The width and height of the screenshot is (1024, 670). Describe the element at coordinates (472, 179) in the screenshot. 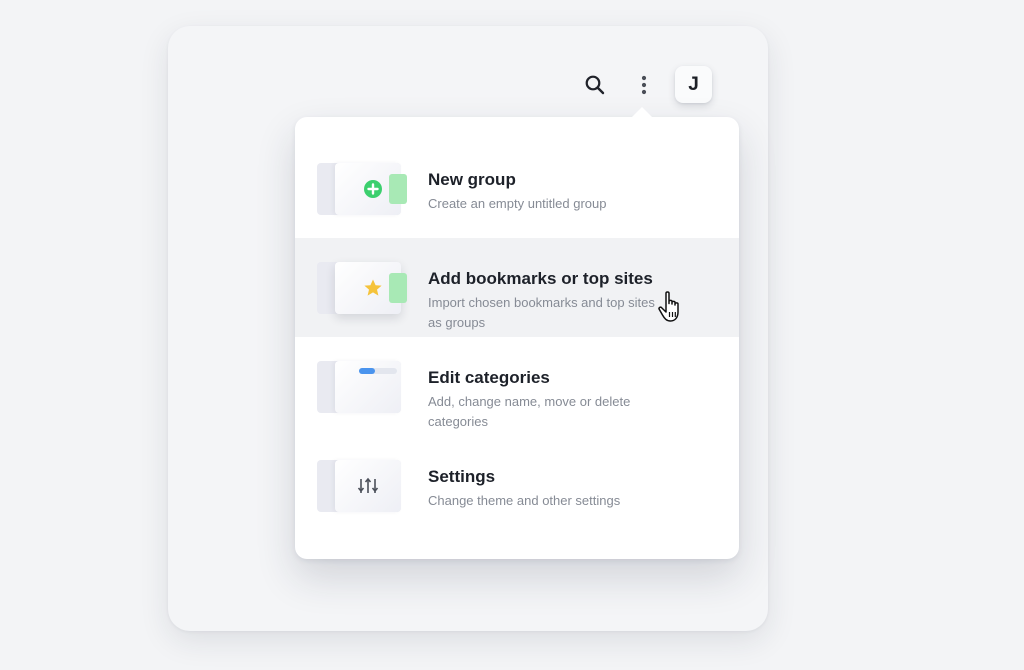

I see `menu-item-title: New group` at that location.